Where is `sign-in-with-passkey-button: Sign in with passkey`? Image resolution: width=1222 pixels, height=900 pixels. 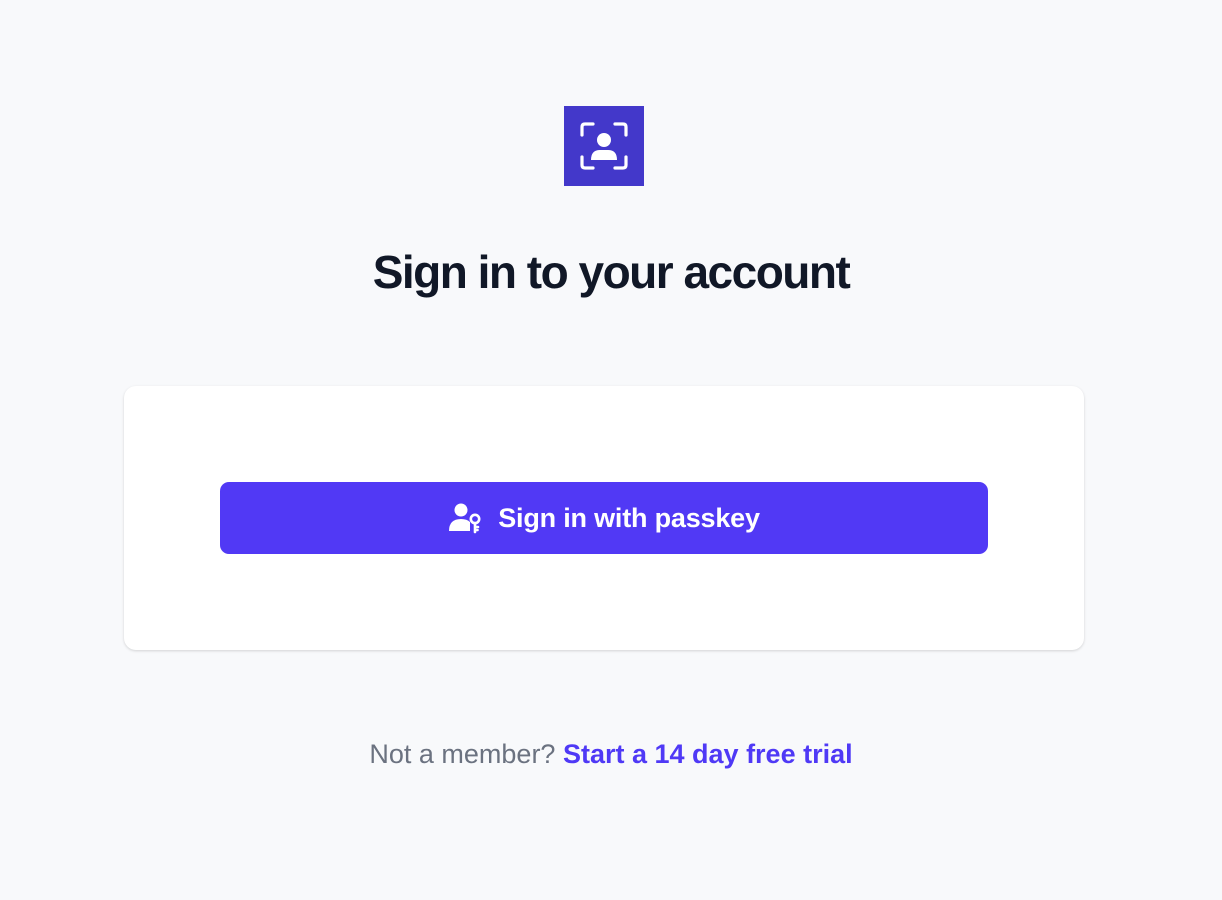 sign-in-with-passkey-button: Sign in with passkey is located at coordinates (604, 518).